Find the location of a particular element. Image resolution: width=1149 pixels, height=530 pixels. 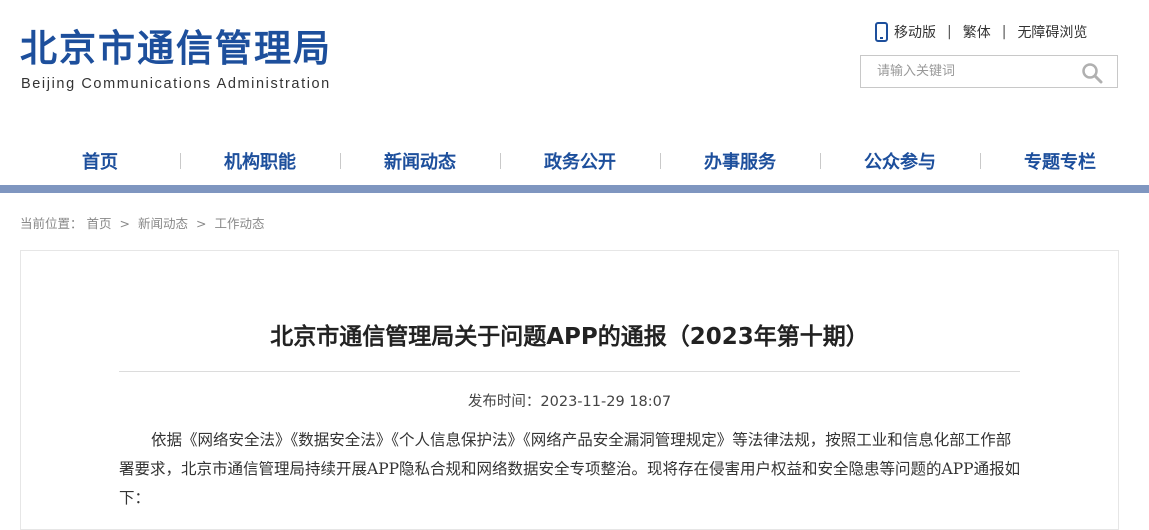

nav-item-special-topics: 专题专栏 is located at coordinates (1060, 161).